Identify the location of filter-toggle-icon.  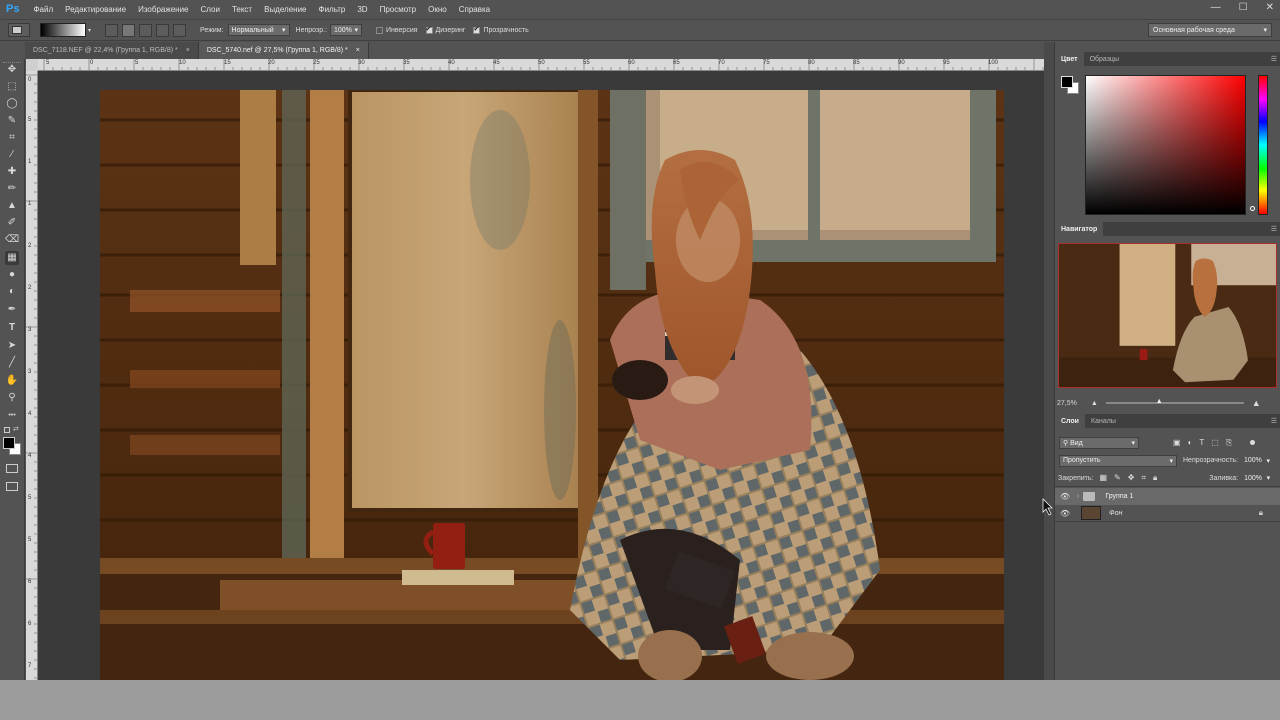
(1253, 442).